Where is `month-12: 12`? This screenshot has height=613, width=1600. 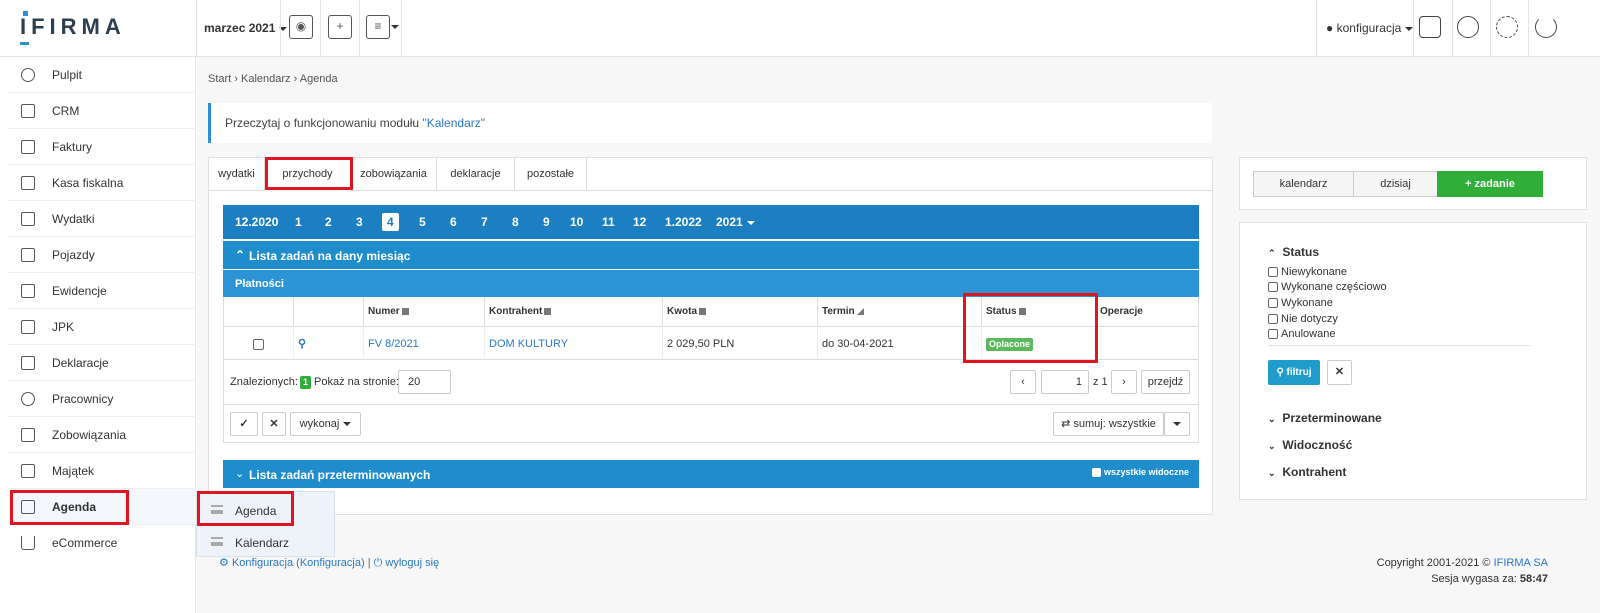
month-12: 12 is located at coordinates (639, 222).